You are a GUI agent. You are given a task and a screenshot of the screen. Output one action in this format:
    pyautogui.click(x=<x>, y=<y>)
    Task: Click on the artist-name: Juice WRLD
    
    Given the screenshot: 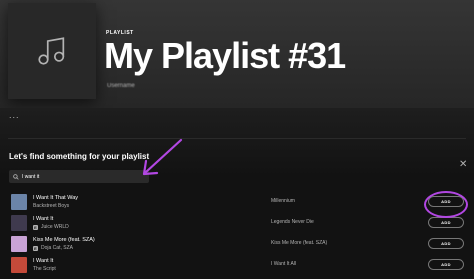 What is the action you would take?
    pyautogui.click(x=55, y=227)
    